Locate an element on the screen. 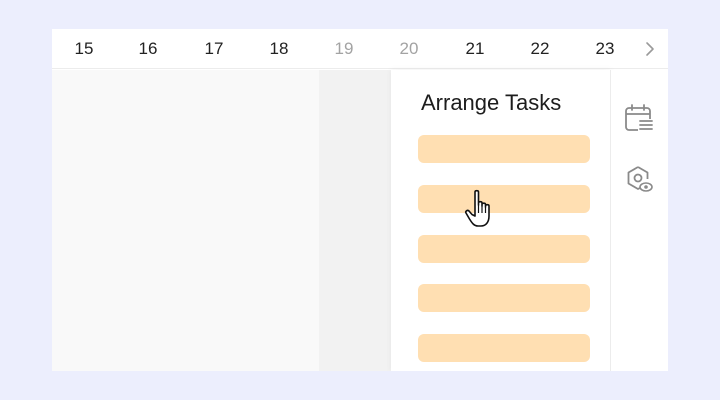 This screenshot has height=400, width=720. date-23: 23 is located at coordinates (605, 49).